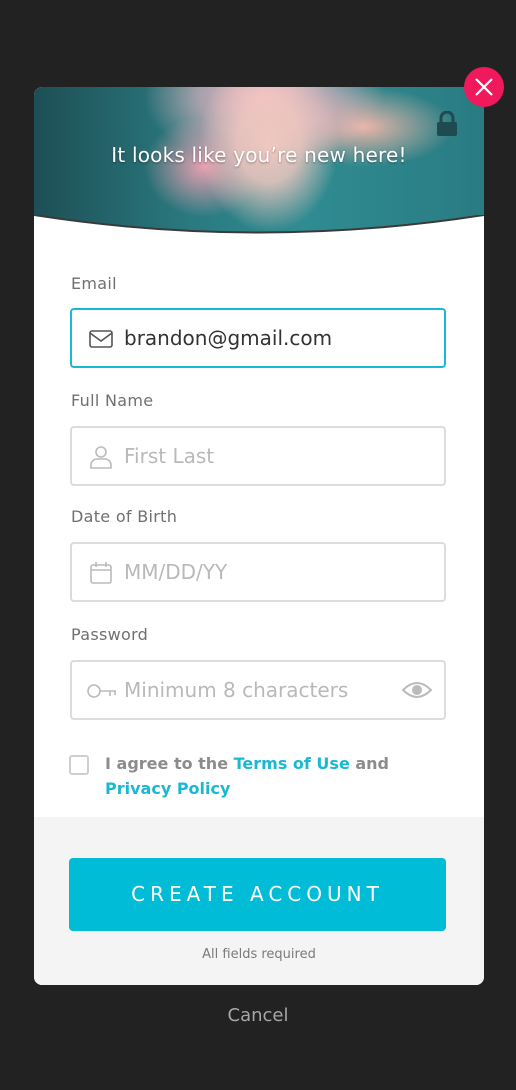  Describe the element at coordinates (169, 763) in the screenshot. I see `agree-prefix: I agree to the` at that location.